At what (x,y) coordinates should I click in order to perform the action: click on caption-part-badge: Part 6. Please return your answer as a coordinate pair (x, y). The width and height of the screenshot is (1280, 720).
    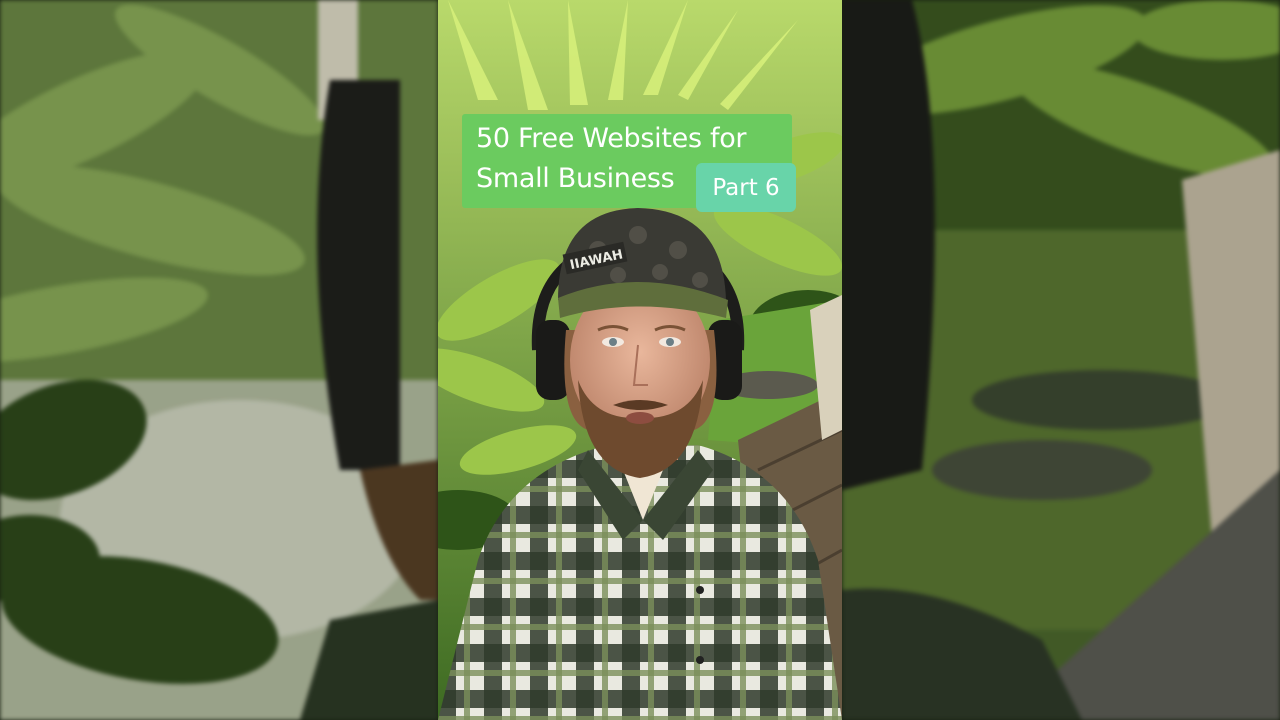
    Looking at the image, I should click on (746, 187).